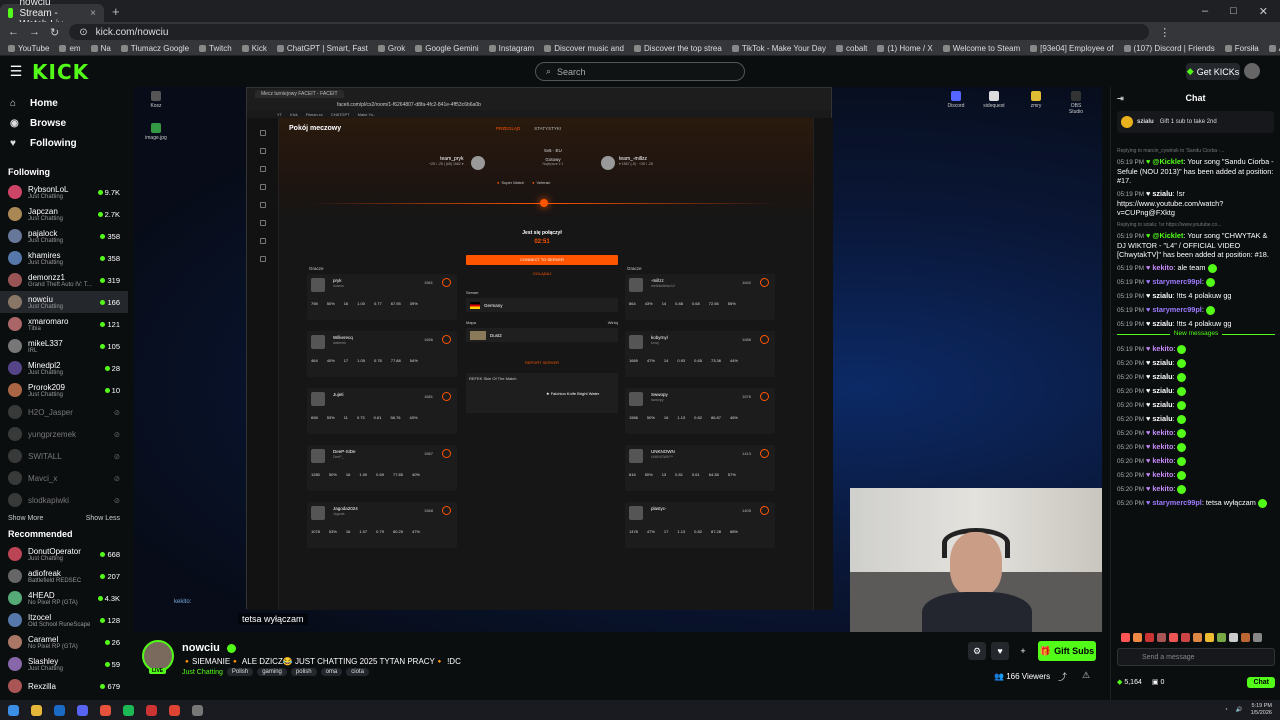 Image resolution: width=1280 pixels, height=720 pixels. I want to click on sidebar-channel: H2O_Jasper ⊘, so click(64, 412).